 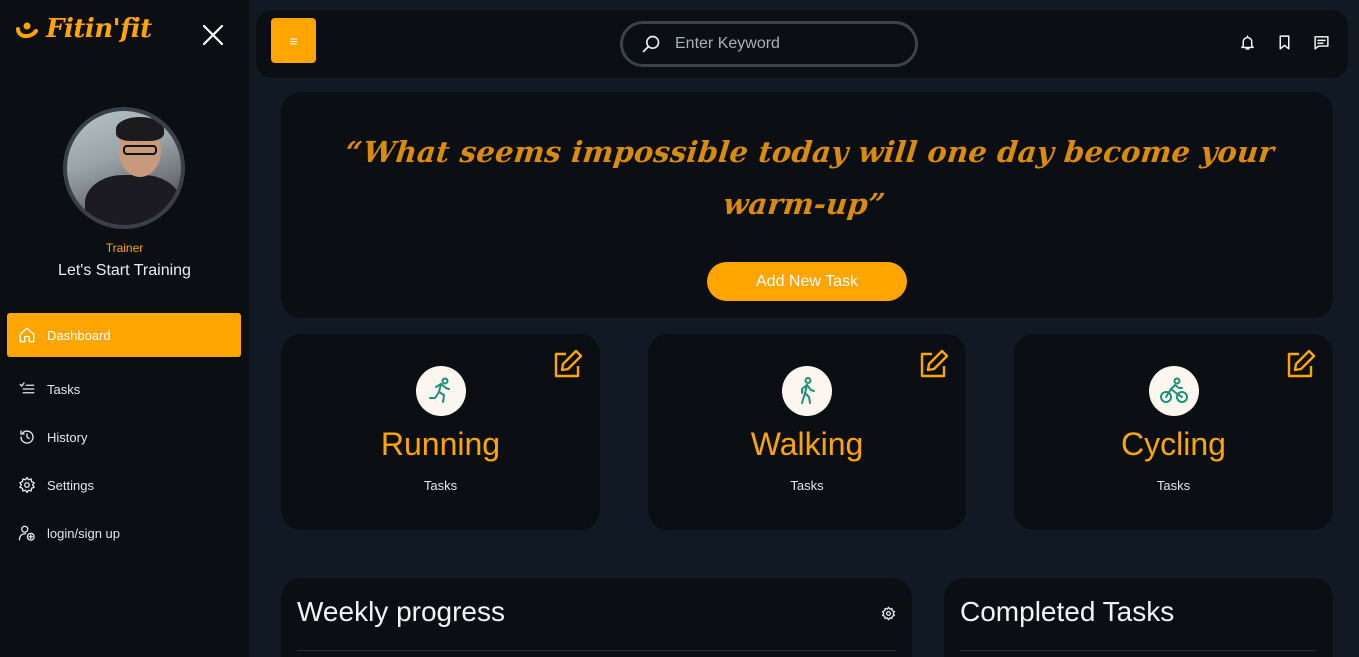 I want to click on search-box, so click(x=769, y=44).